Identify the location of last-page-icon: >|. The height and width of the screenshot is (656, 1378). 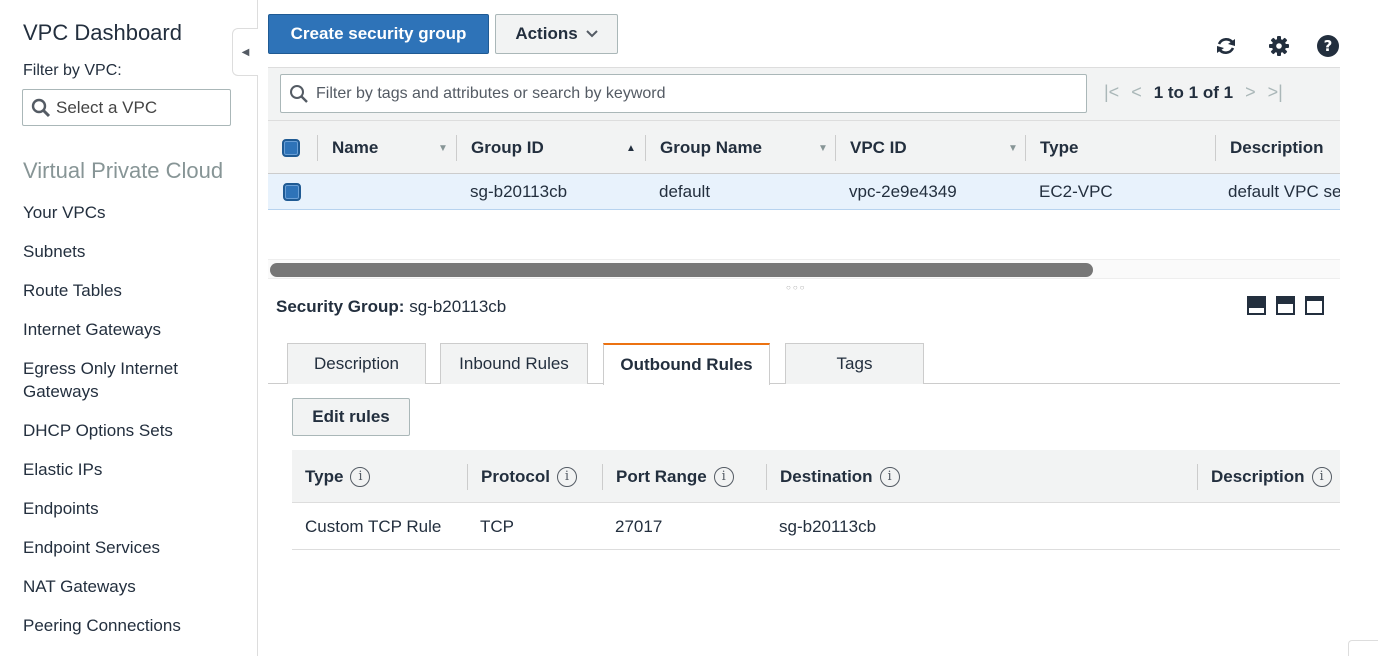
(1275, 92).